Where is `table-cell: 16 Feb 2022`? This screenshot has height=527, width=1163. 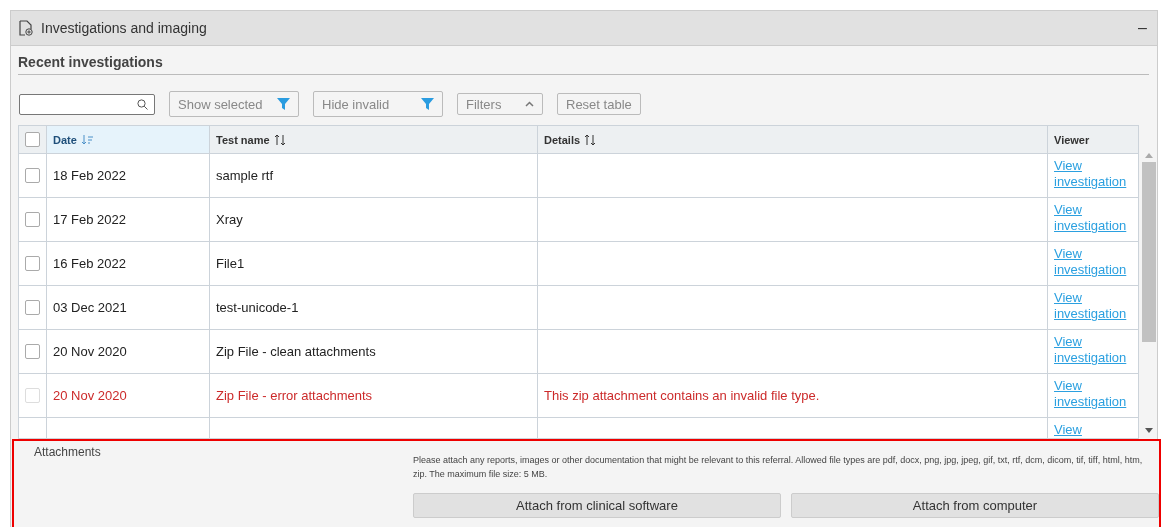
table-cell: 16 Feb 2022 is located at coordinates (89, 263).